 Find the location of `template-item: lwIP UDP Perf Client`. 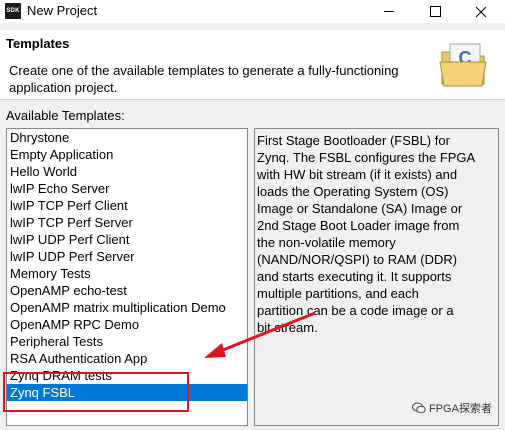

template-item: lwIP UDP Perf Client is located at coordinates (127, 239).